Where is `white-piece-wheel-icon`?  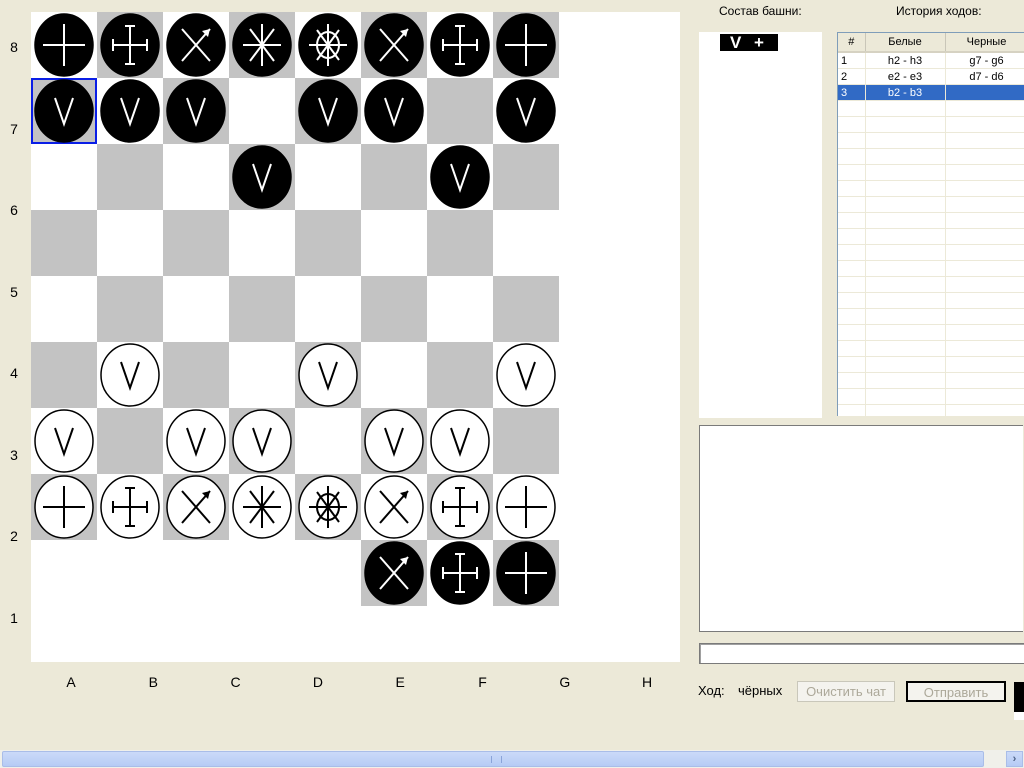 white-piece-wheel-icon is located at coordinates (328, 507).